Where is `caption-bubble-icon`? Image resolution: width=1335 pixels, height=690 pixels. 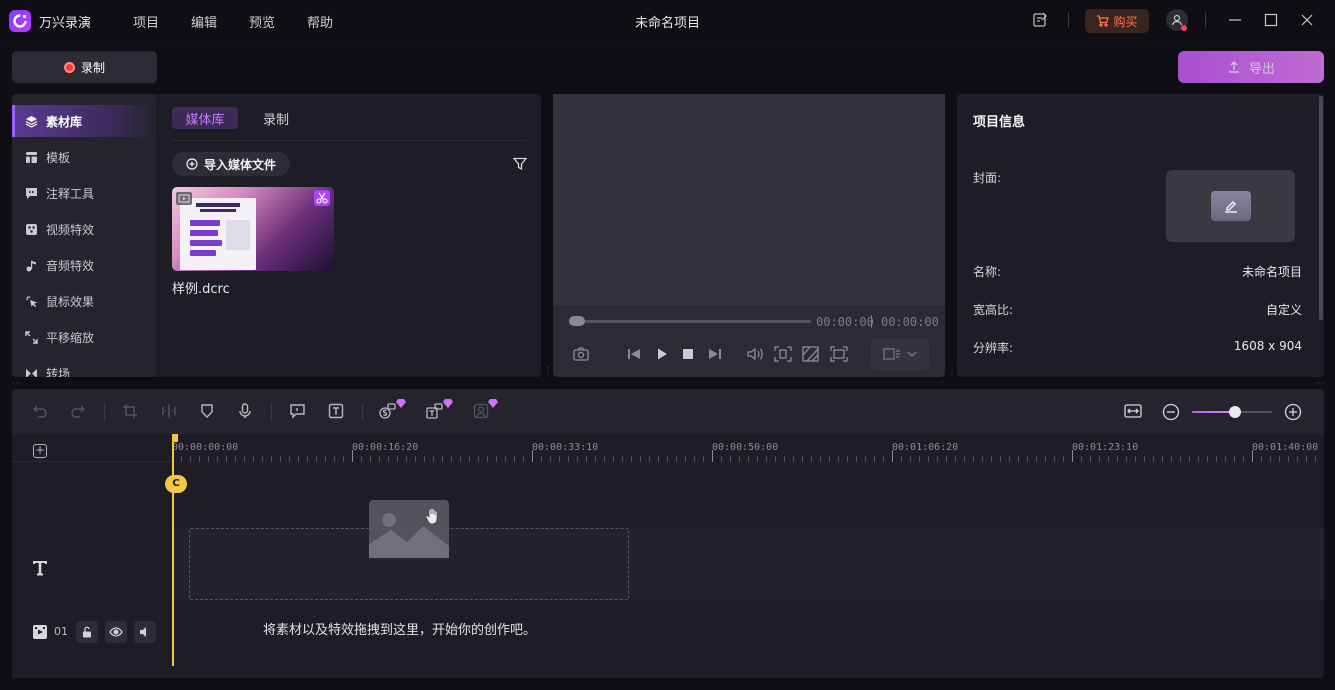 caption-bubble-icon is located at coordinates (297, 411).